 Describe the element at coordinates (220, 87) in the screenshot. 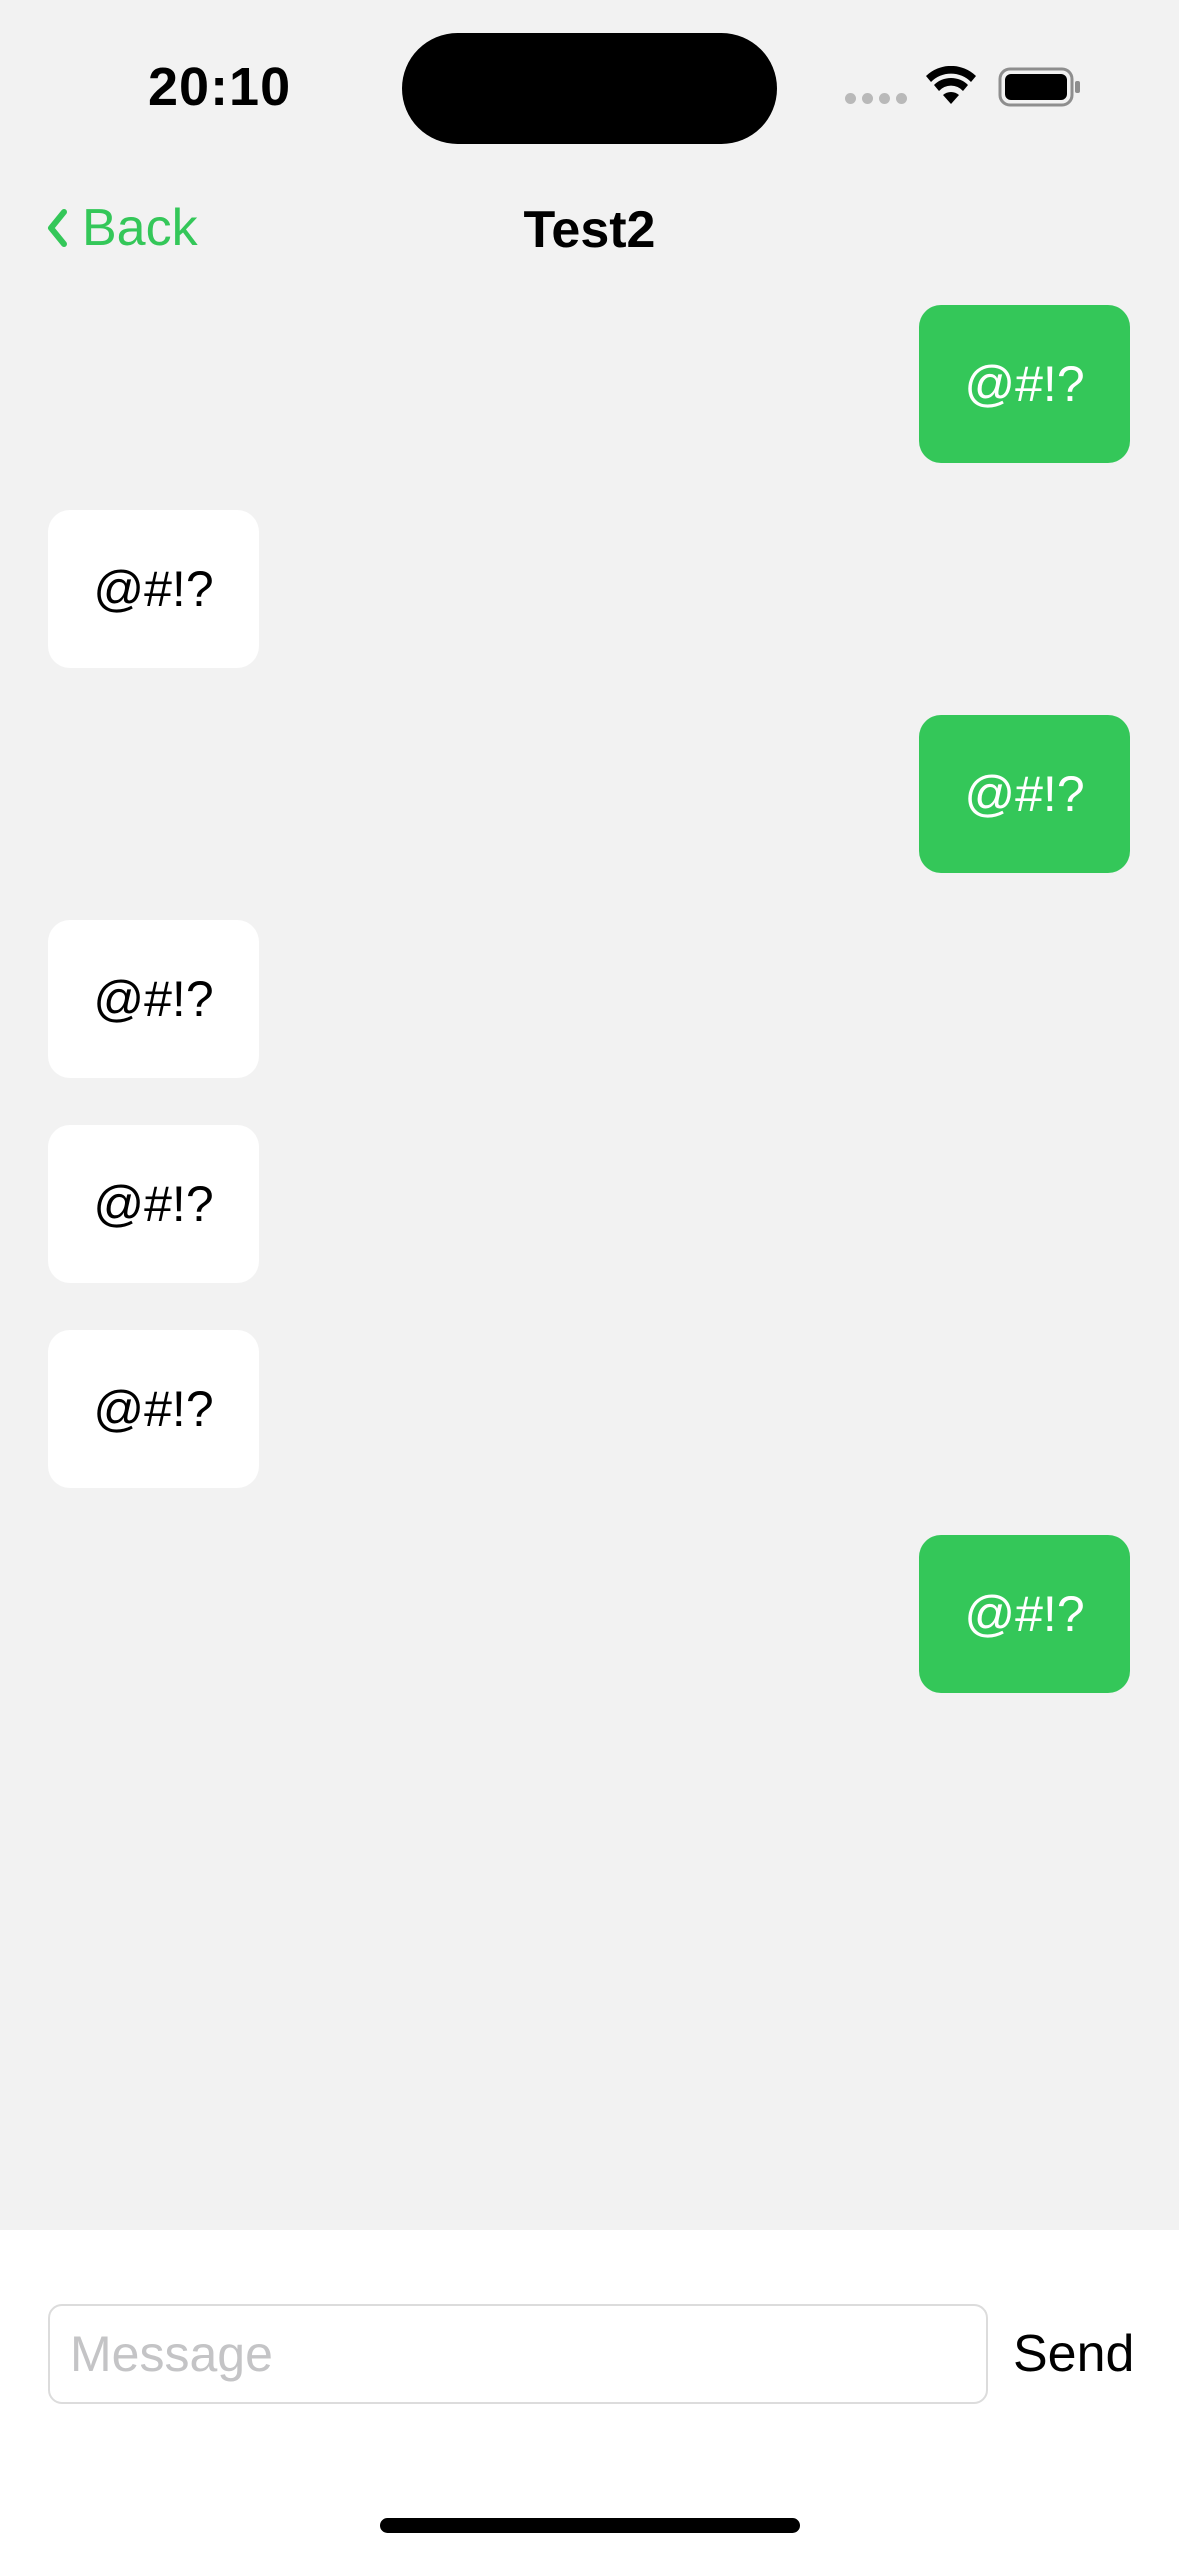

I see `status-time: 20:10` at that location.